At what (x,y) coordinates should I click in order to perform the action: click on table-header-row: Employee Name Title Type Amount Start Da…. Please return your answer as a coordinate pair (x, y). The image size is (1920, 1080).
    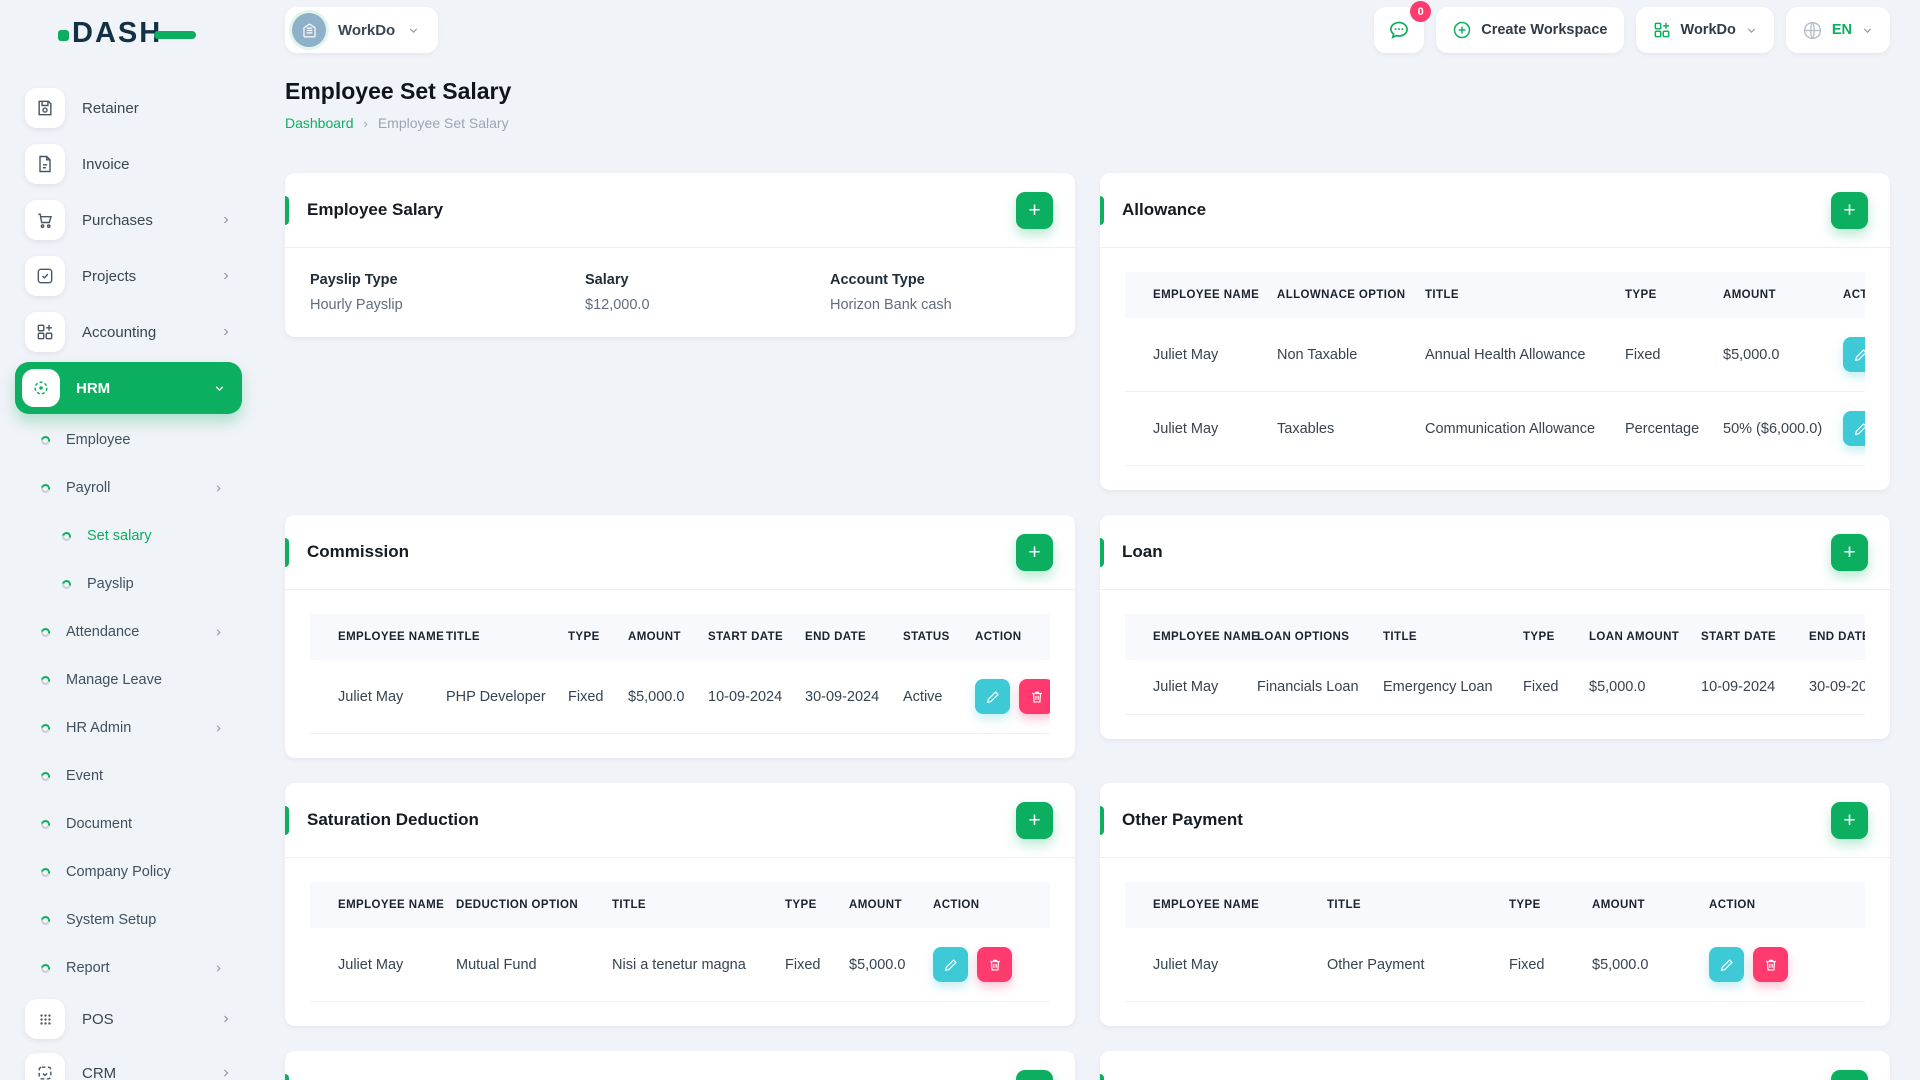
    Looking at the image, I should click on (680, 637).